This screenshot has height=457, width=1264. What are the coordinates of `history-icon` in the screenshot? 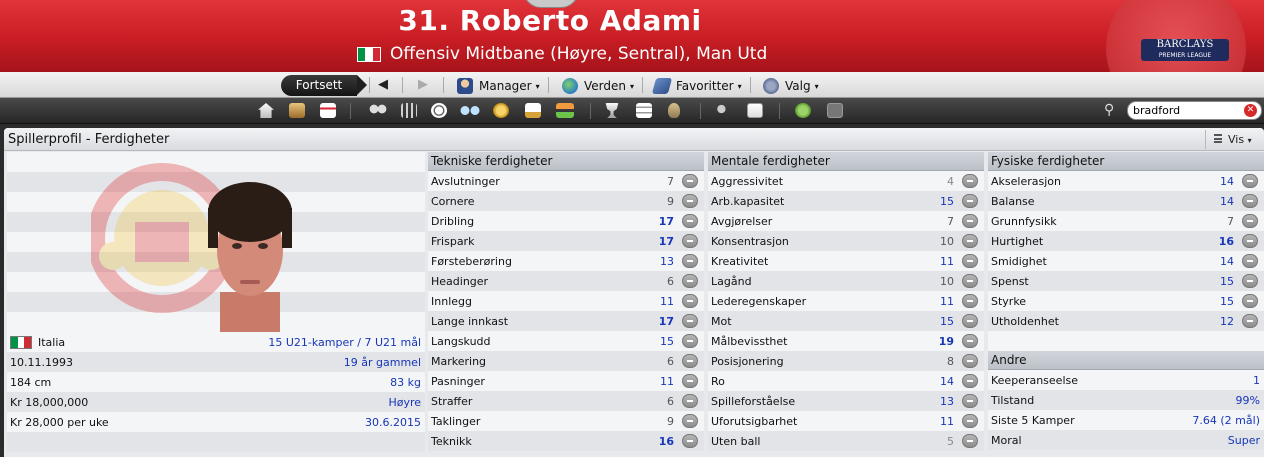 It's located at (674, 110).